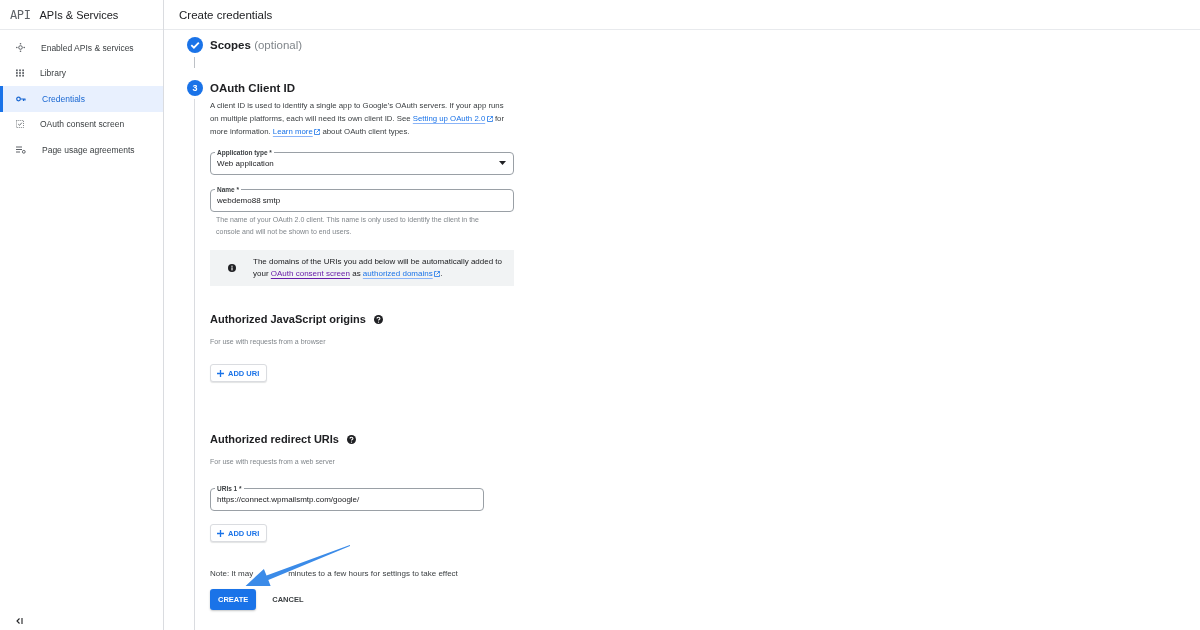  I want to click on dotted-square-icon, so click(20, 124).